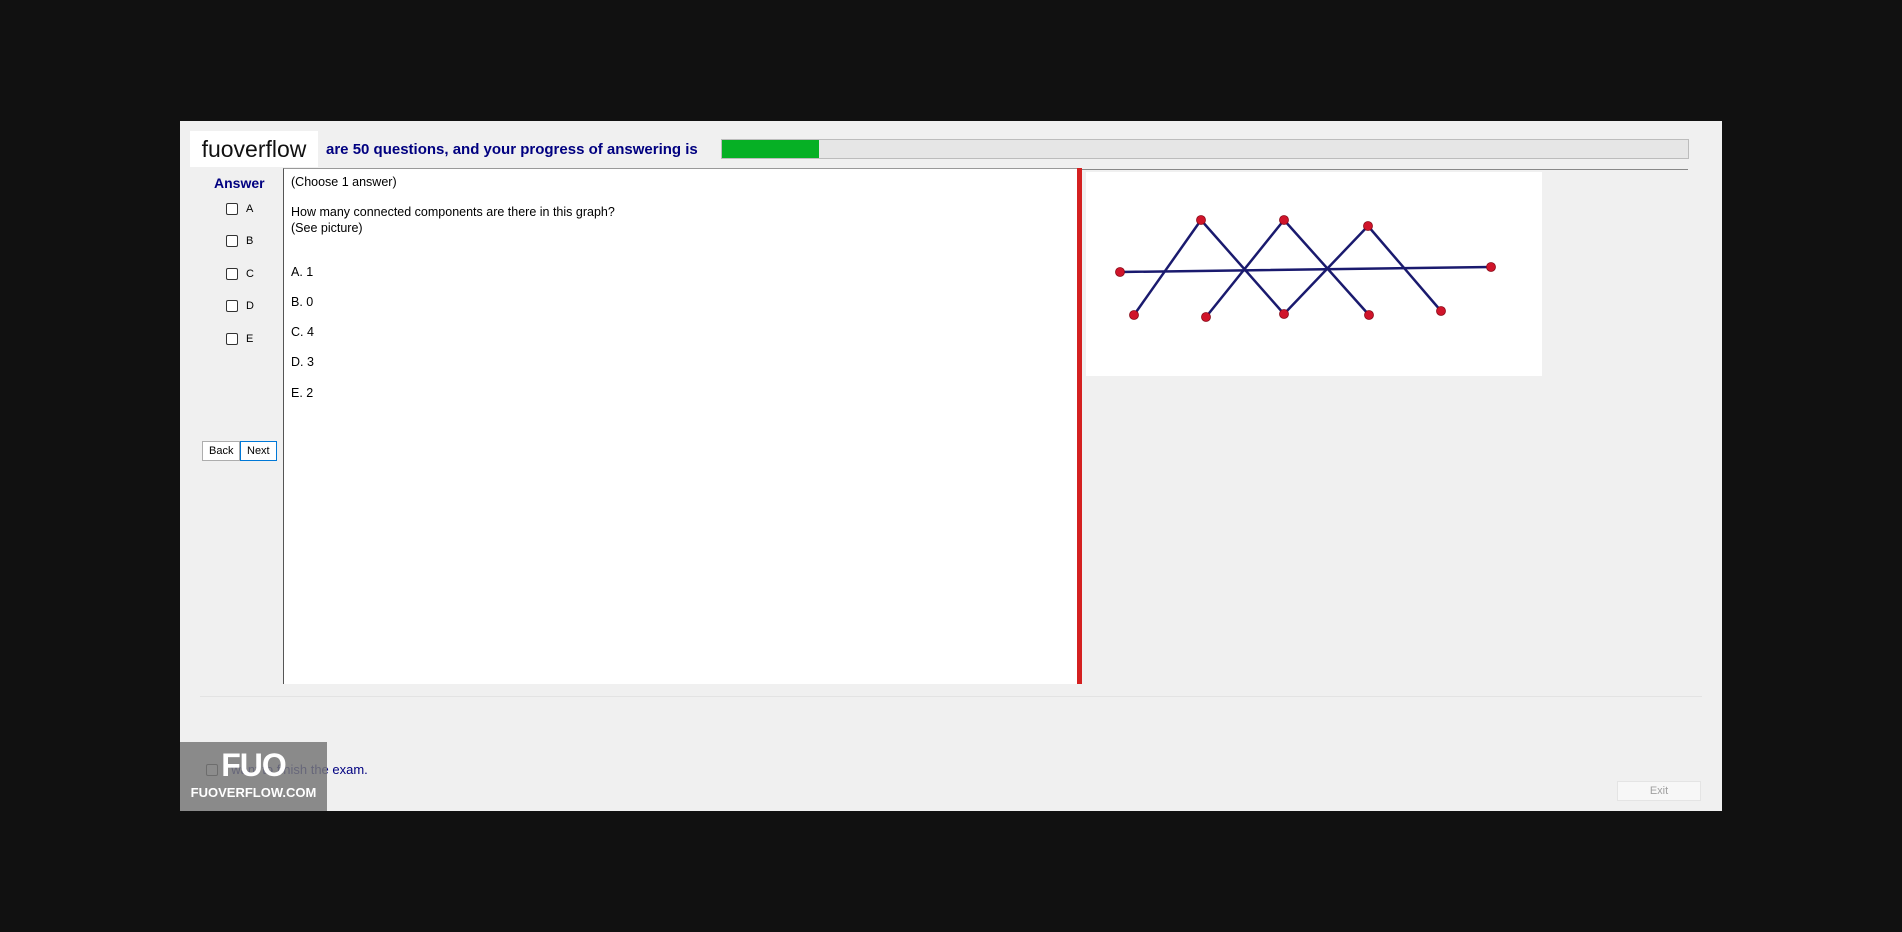  What do you see at coordinates (302, 302) in the screenshot?
I see `choice-b: B. 0` at bounding box center [302, 302].